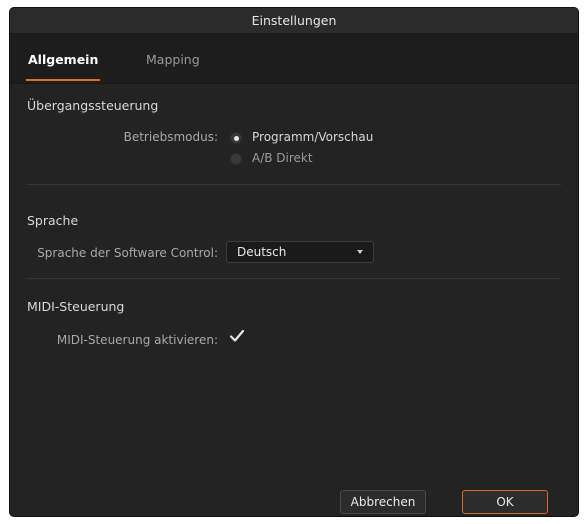 The width and height of the screenshot is (587, 524). What do you see at coordinates (360, 252) in the screenshot?
I see `chevron-down-icon` at bounding box center [360, 252].